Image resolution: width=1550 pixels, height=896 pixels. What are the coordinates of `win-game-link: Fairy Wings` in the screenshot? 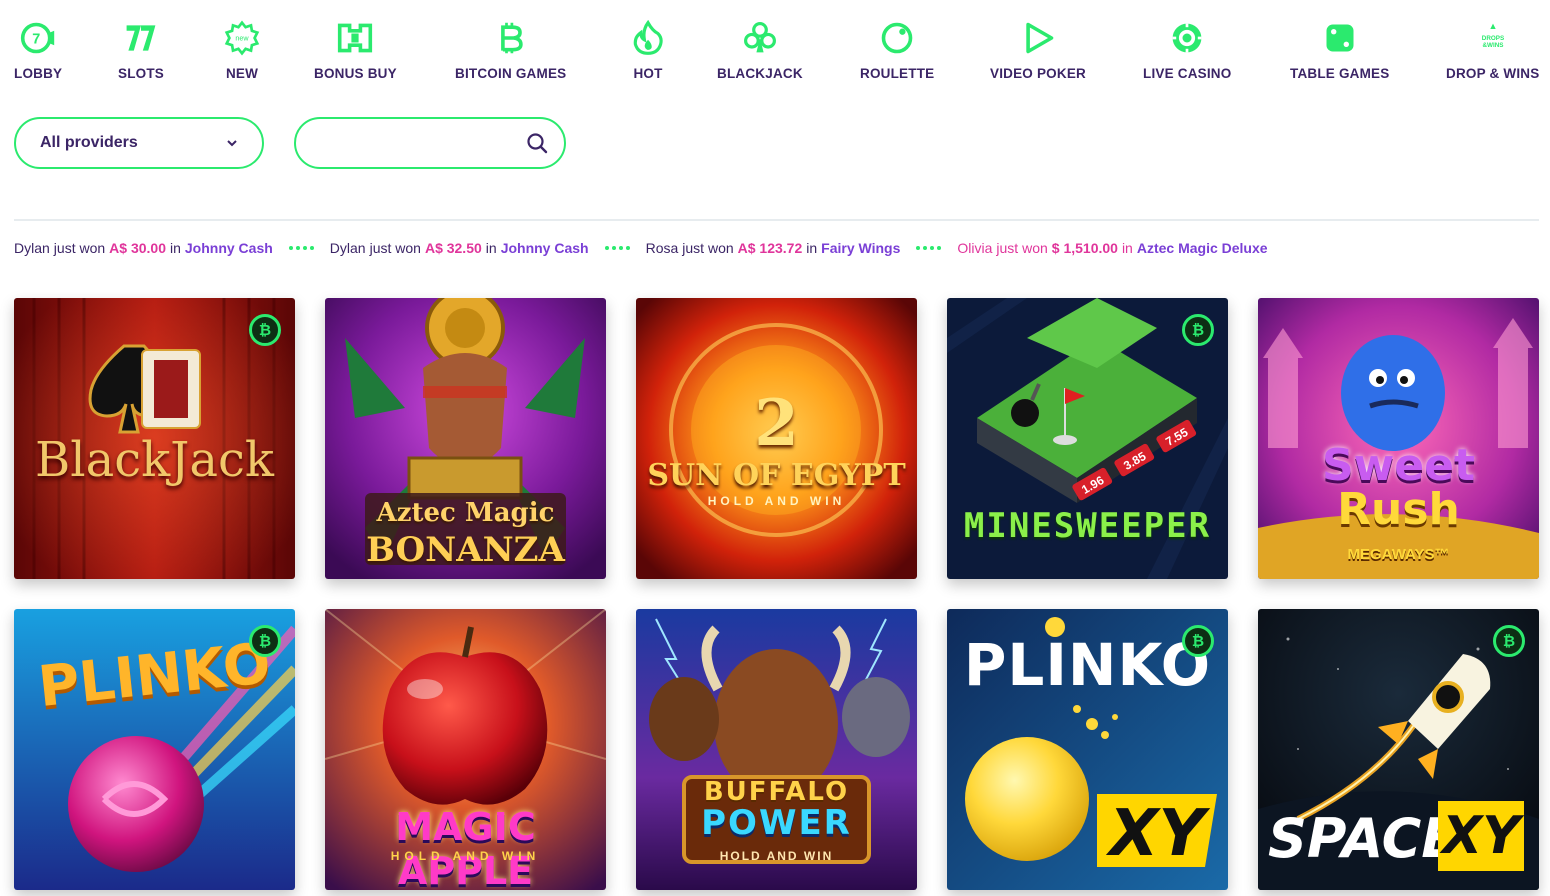 It's located at (860, 248).